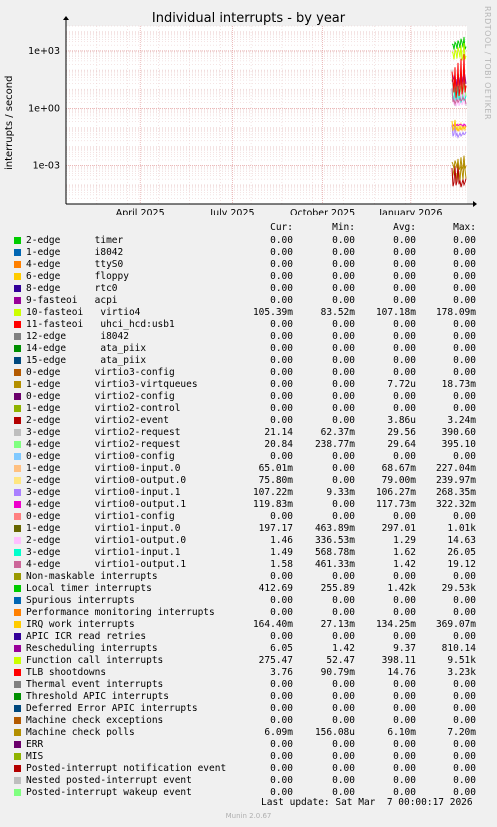 Image resolution: width=497 pixels, height=827 pixels. I want to click on legend-value-max: 810.14, so click(458, 648).